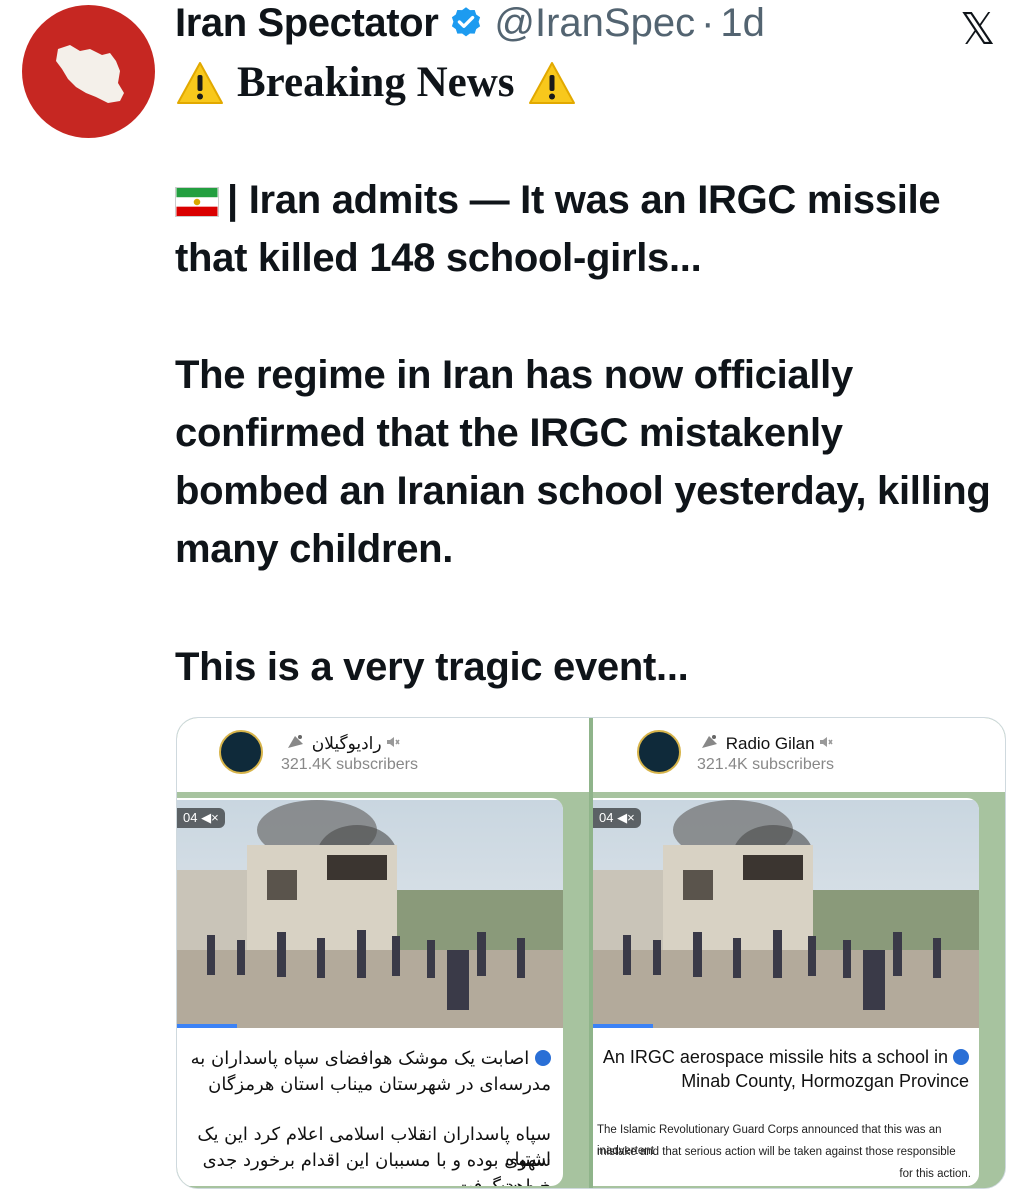 The width and height of the screenshot is (1026, 1200). What do you see at coordinates (466, 23) in the screenshot?
I see `verified-badge-icon` at bounding box center [466, 23].